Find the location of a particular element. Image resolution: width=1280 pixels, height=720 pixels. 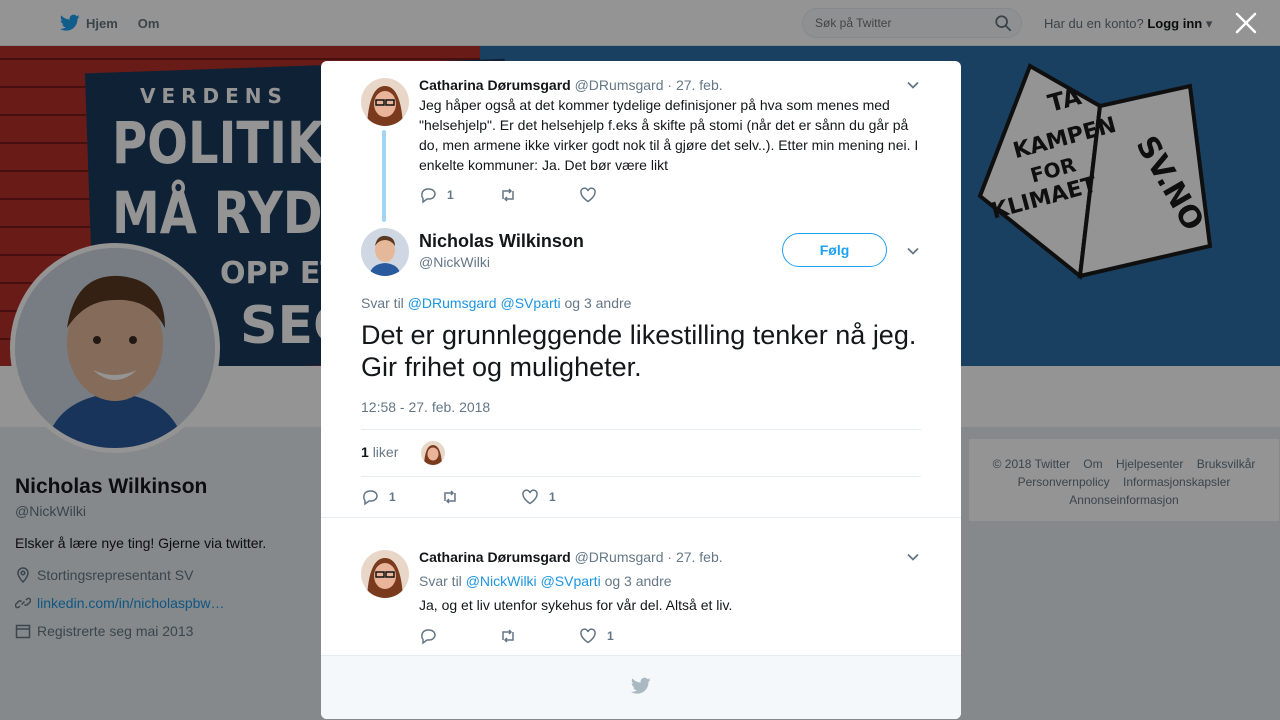

reply-button is located at coordinates (459, 636).